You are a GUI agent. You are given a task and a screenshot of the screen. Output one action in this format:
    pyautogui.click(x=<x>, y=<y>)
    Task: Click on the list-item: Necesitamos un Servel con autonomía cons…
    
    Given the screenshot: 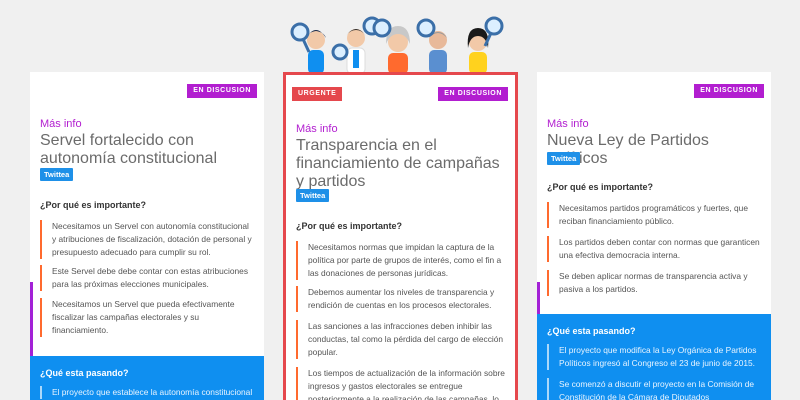 What is the action you would take?
    pyautogui.click(x=147, y=239)
    